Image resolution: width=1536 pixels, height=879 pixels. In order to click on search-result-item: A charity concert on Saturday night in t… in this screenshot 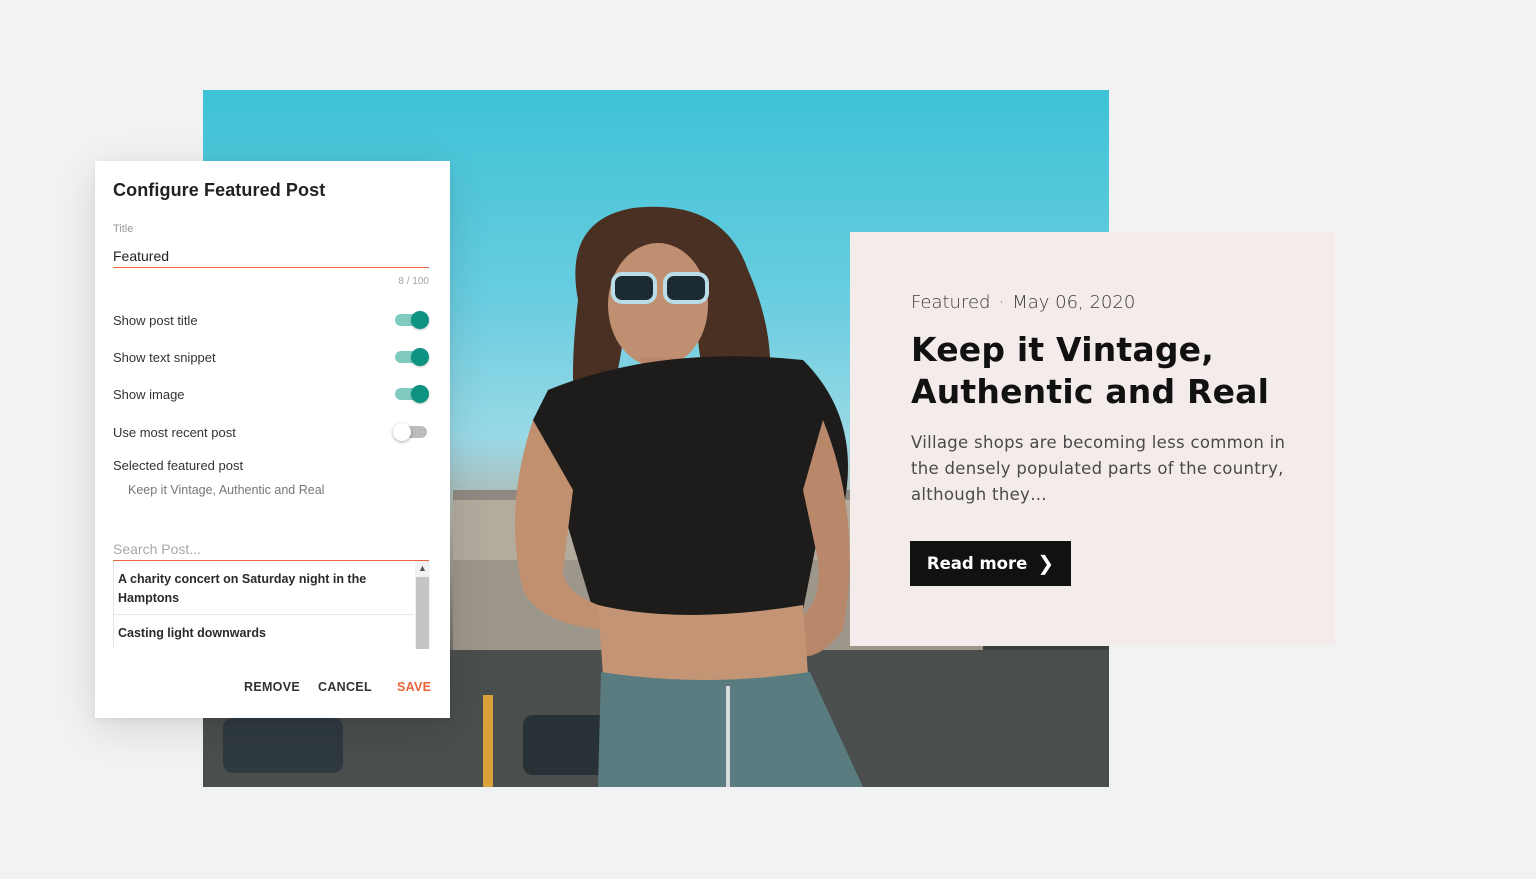, I will do `click(262, 589)`.